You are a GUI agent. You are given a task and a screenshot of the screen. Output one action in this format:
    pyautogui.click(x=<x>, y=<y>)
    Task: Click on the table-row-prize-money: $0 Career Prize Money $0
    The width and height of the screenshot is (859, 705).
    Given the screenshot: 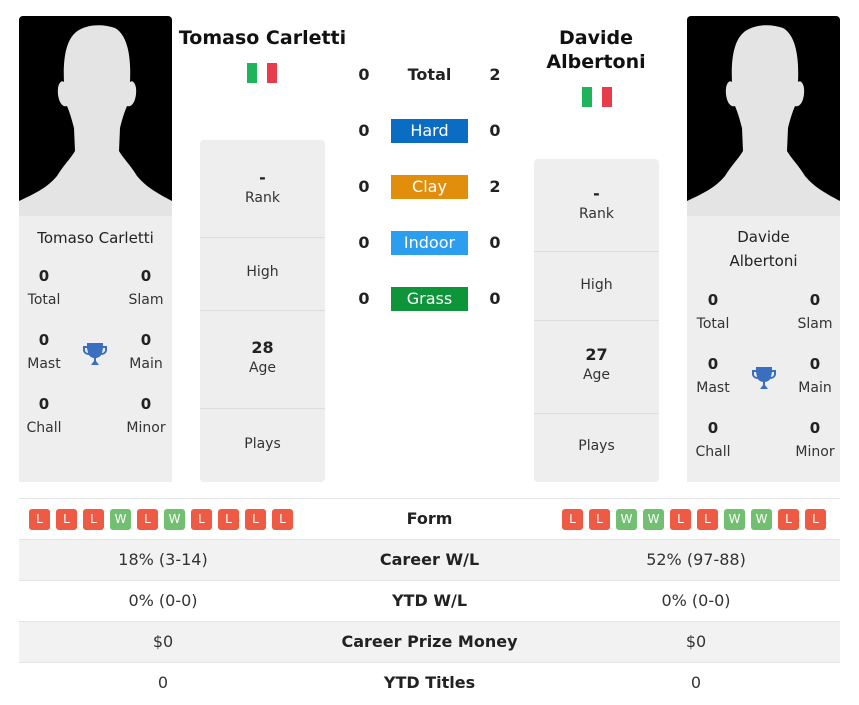 What is the action you would take?
    pyautogui.click(x=429, y=641)
    